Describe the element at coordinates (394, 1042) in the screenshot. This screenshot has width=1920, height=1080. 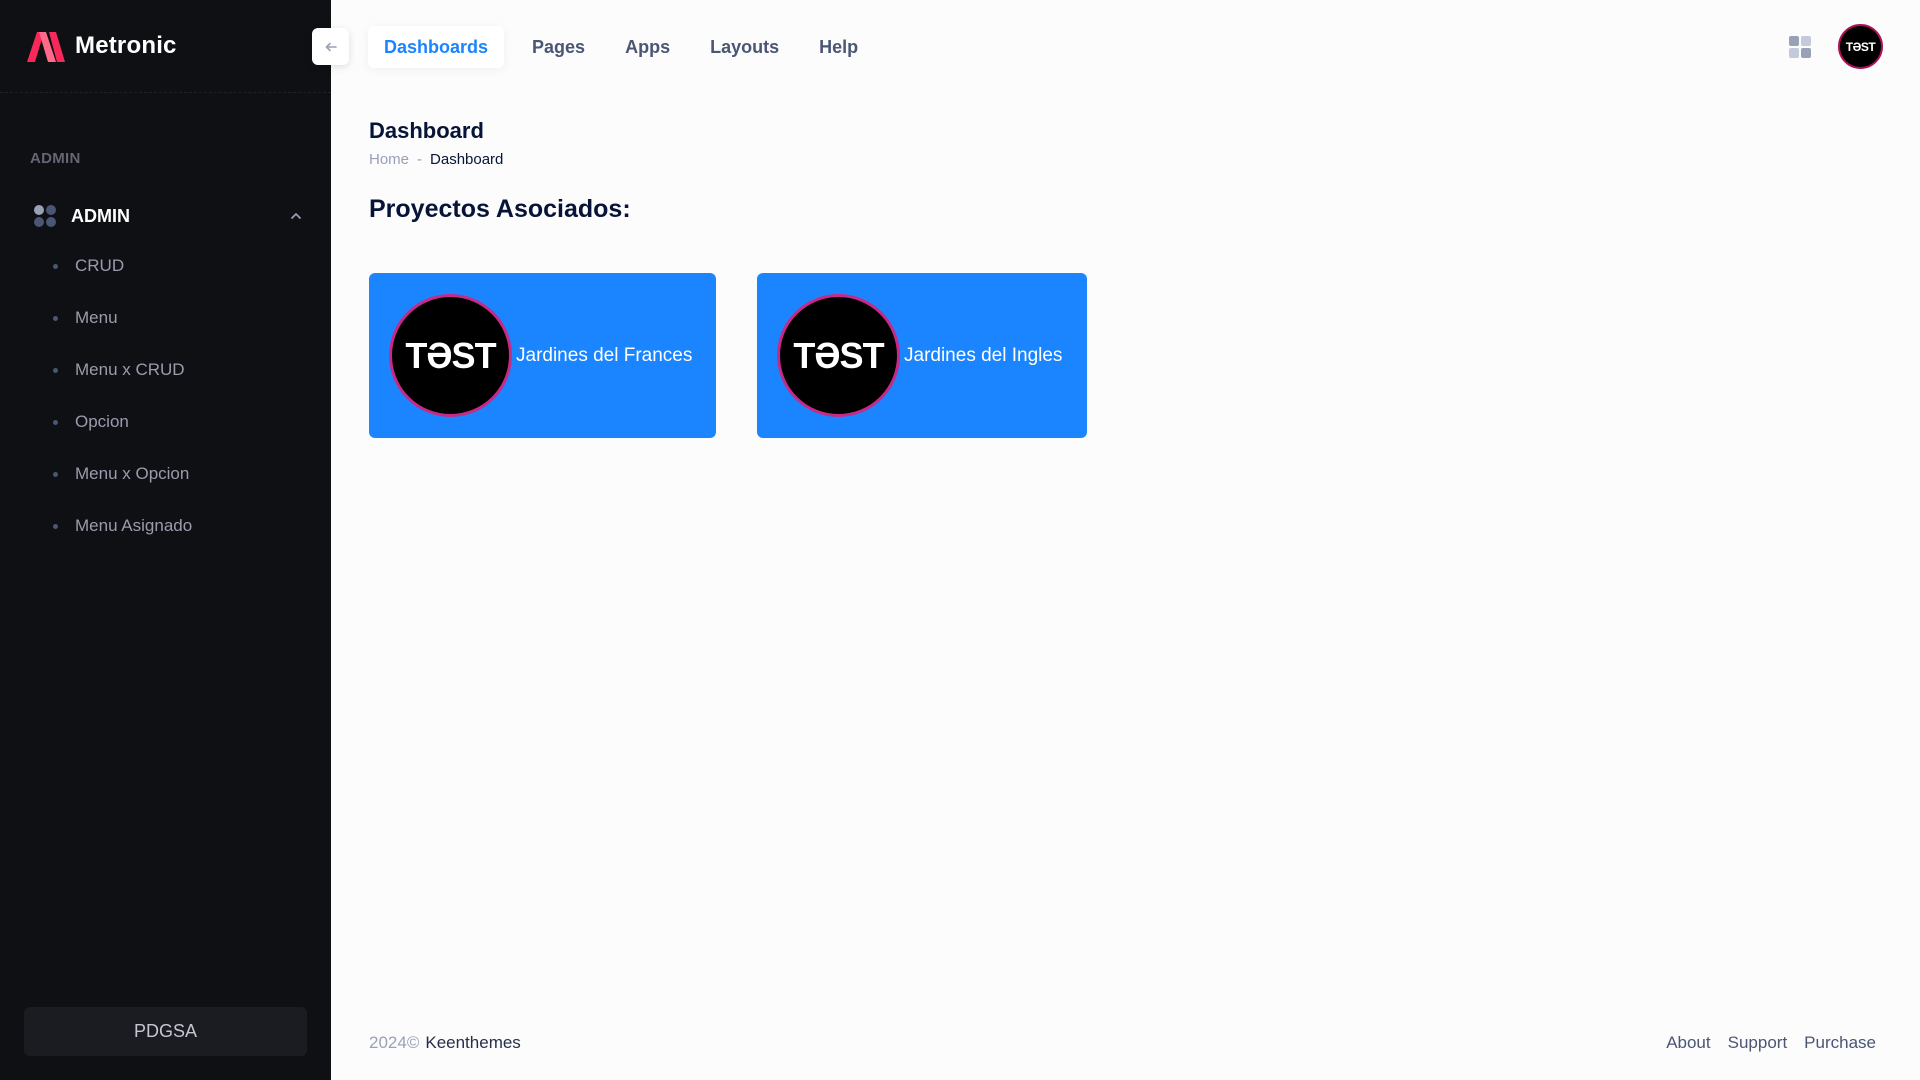
I see `footer-year: 2024©` at that location.